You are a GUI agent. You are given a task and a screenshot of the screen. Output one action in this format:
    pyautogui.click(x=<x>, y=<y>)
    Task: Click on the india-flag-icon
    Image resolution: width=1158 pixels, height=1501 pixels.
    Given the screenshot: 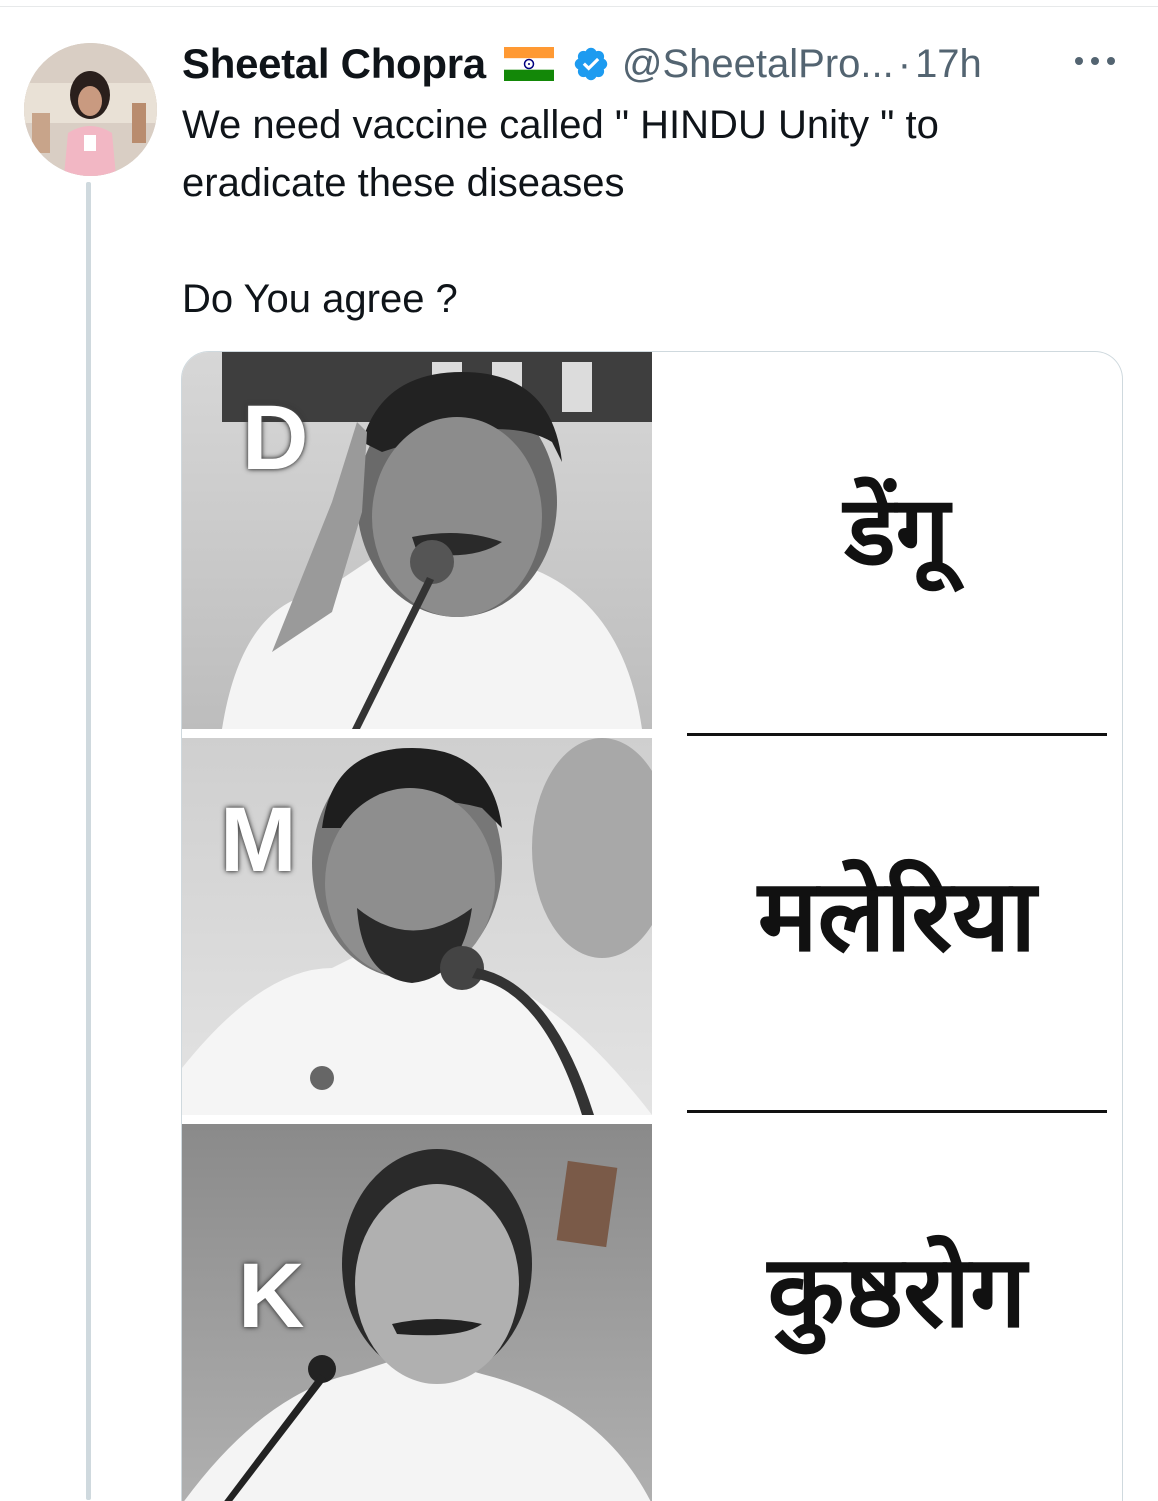 What is the action you would take?
    pyautogui.click(x=528, y=64)
    